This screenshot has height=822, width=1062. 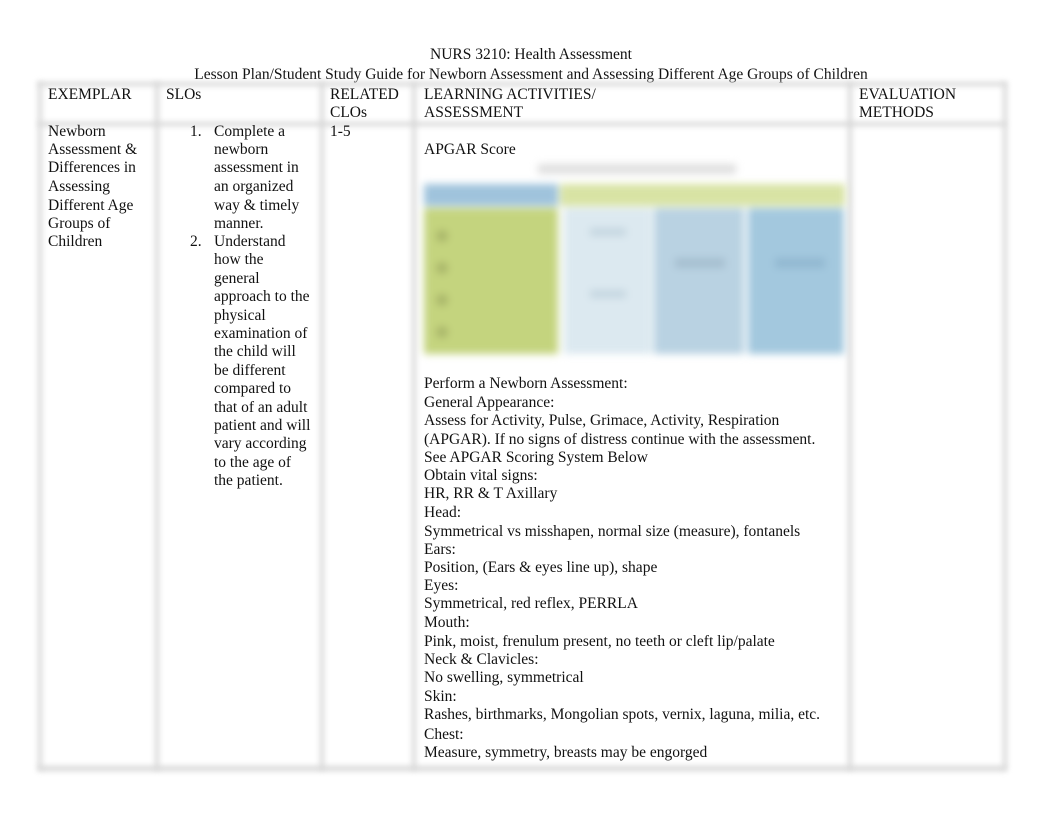 I want to click on apgar-image-title-text, so click(x=637, y=169).